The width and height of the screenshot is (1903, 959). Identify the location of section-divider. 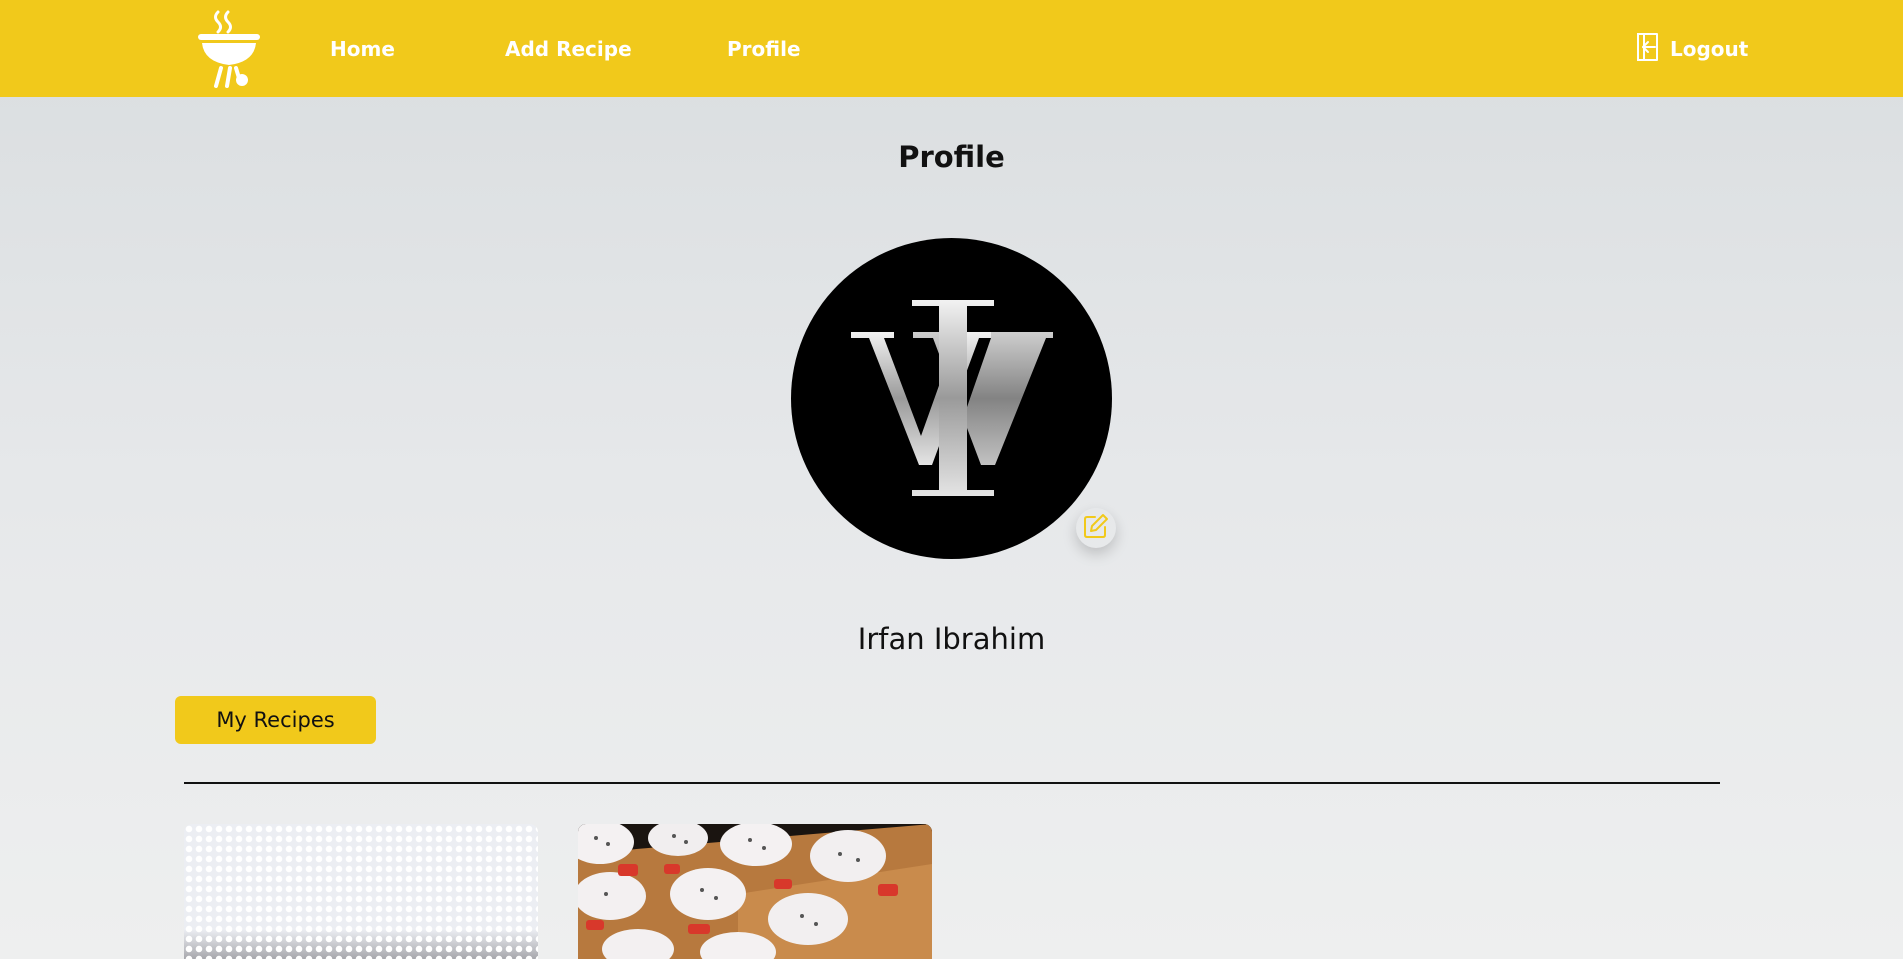
(952, 783).